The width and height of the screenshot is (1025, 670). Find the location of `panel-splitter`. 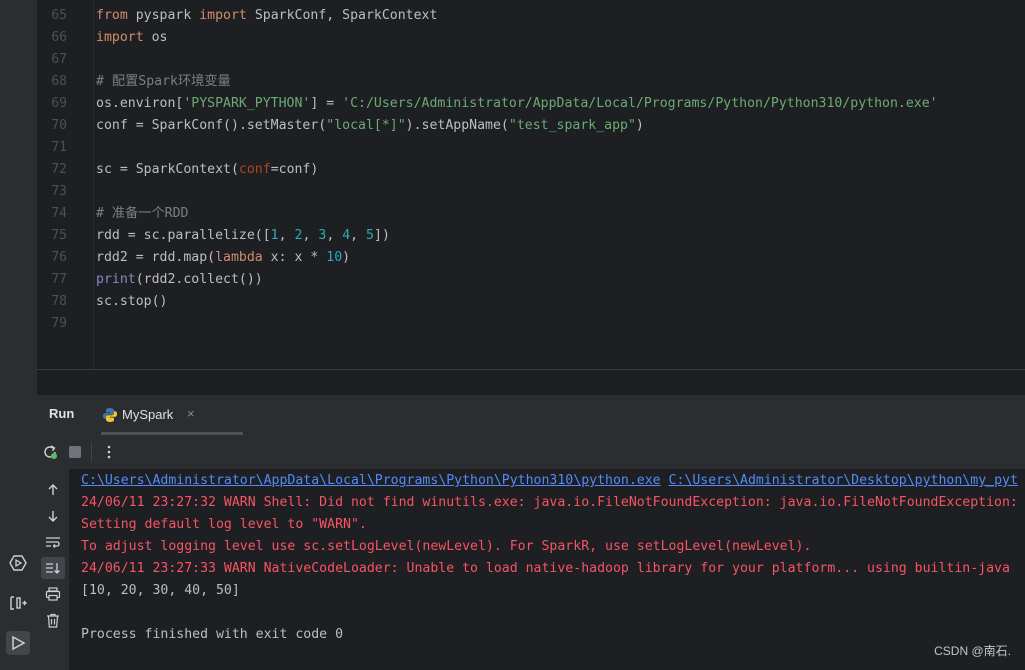

panel-splitter is located at coordinates (531, 382).